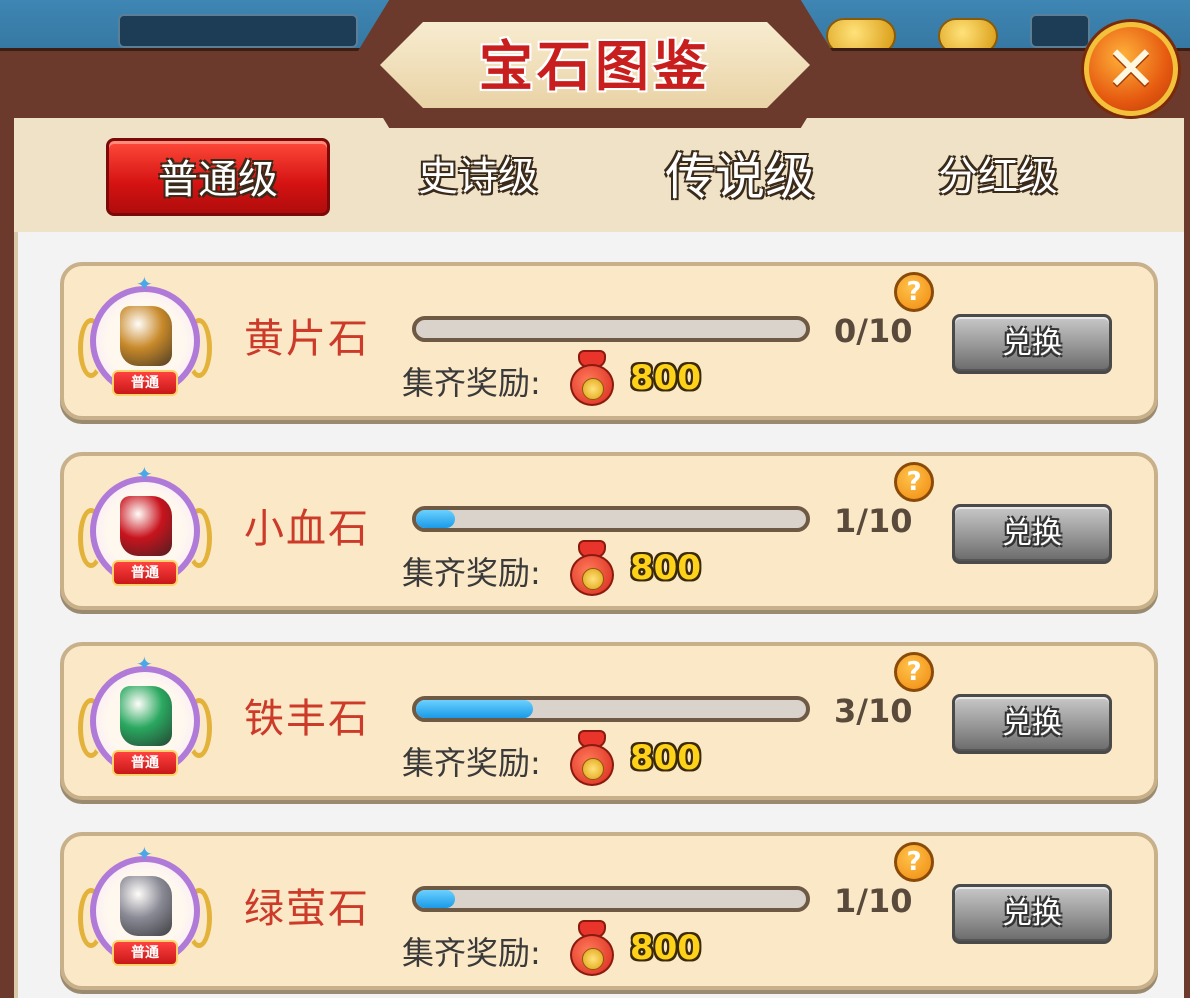 The image size is (1190, 998). Describe the element at coordinates (595, 66) in the screenshot. I see `dialog-title: 宝石图鉴` at that location.